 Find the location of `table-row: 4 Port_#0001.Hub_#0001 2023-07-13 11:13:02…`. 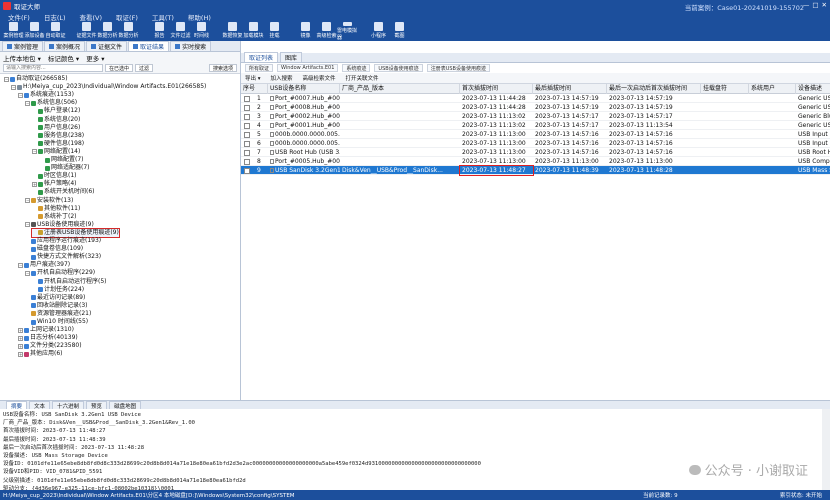

table-row: 4 Port_#0001.Hub_#0001 2023-07-13 11:13:02… is located at coordinates (535, 125).